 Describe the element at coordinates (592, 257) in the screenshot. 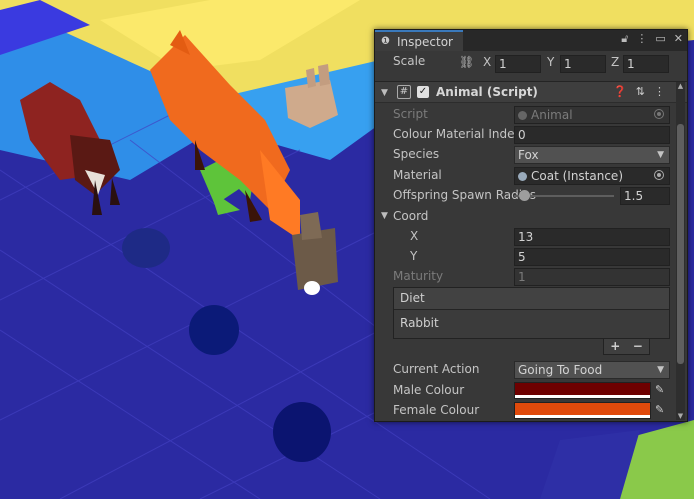

I see `coord-y-field: 5` at that location.